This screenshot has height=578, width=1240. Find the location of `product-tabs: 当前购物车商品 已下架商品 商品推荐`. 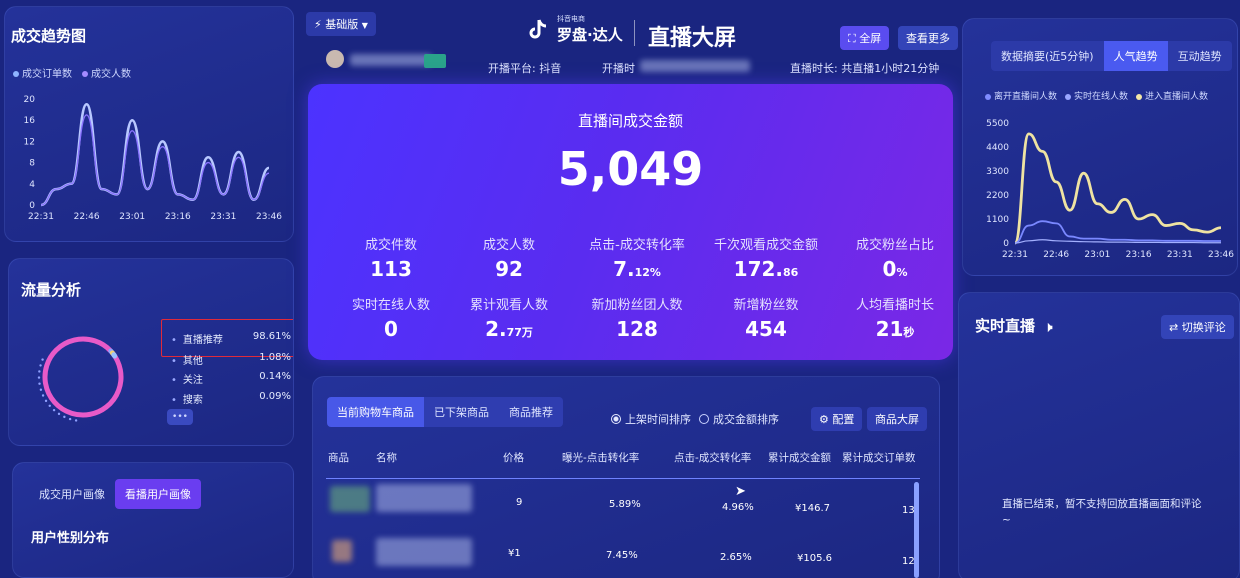

product-tabs: 当前购物车商品 已下架商品 商品推荐 is located at coordinates (445, 412).